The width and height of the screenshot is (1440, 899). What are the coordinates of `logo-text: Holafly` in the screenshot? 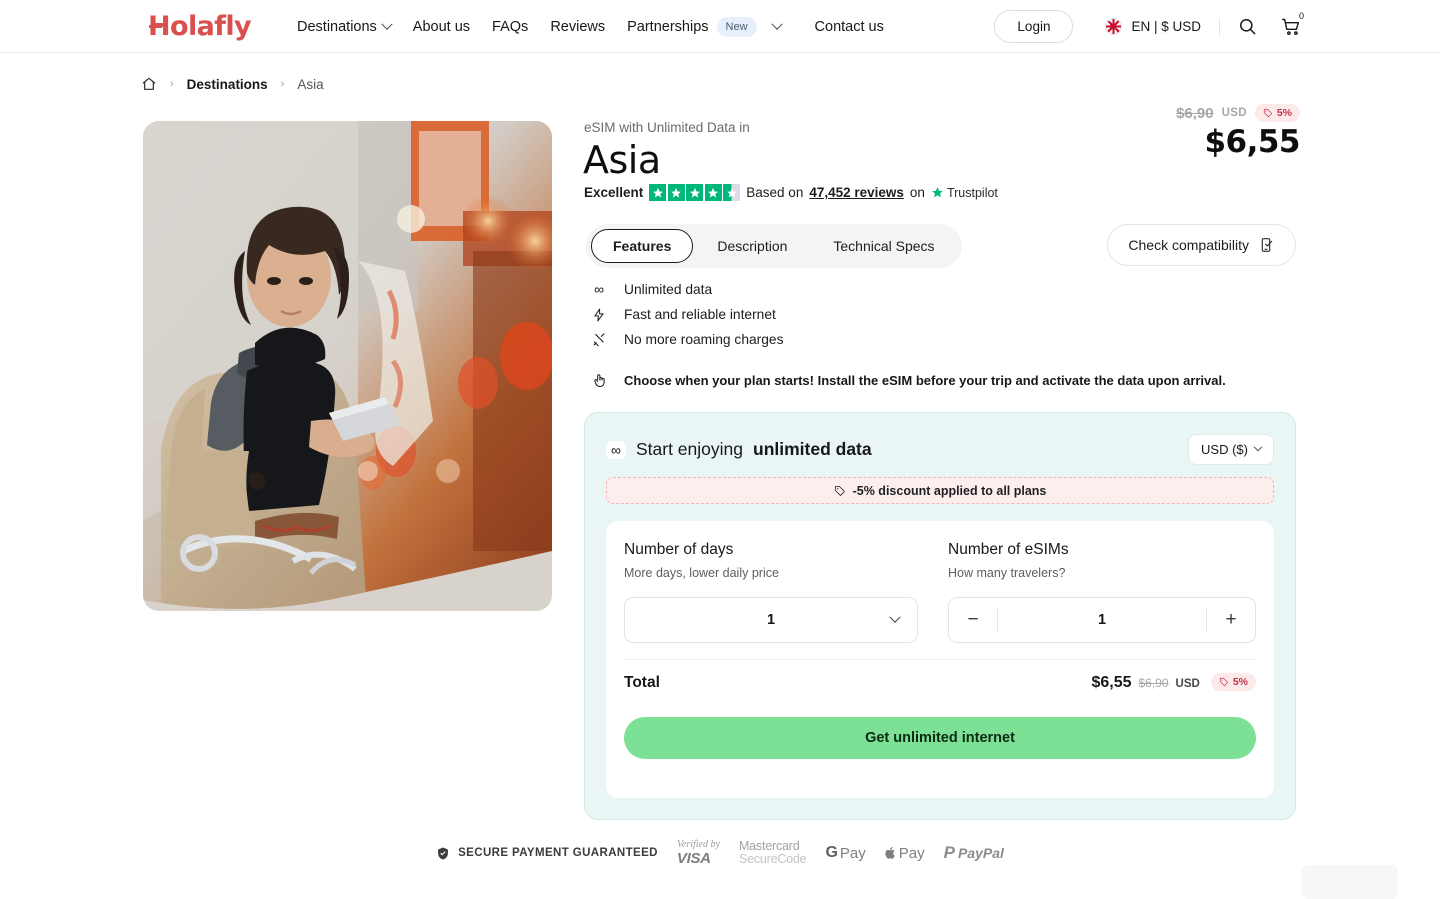 It's located at (200, 26).